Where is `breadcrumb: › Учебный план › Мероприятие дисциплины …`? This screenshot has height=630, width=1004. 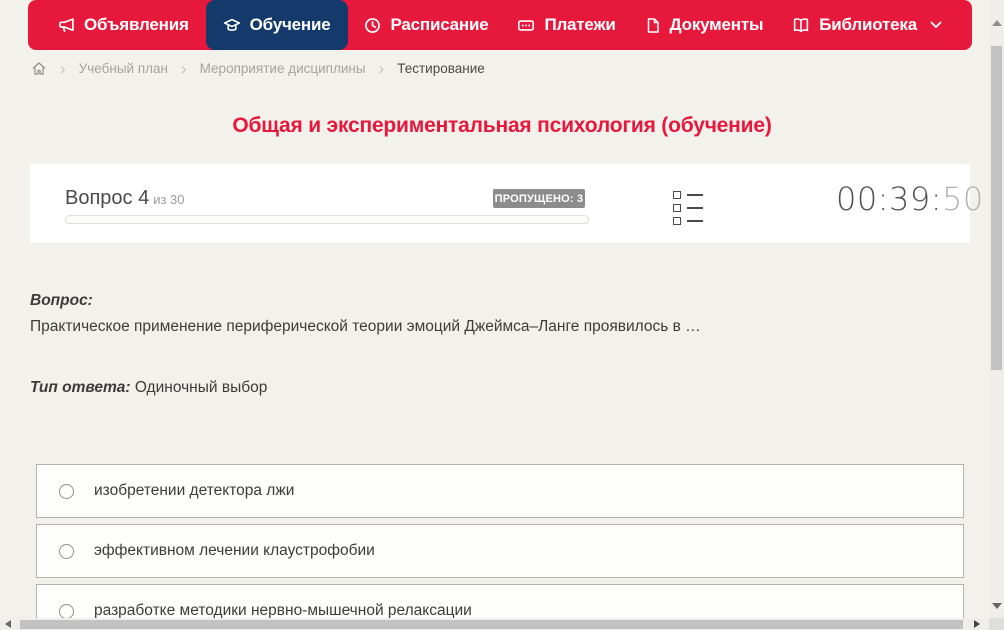 breadcrumb: › Учебный план › Мероприятие дисциплины … is located at coordinates (258, 68).